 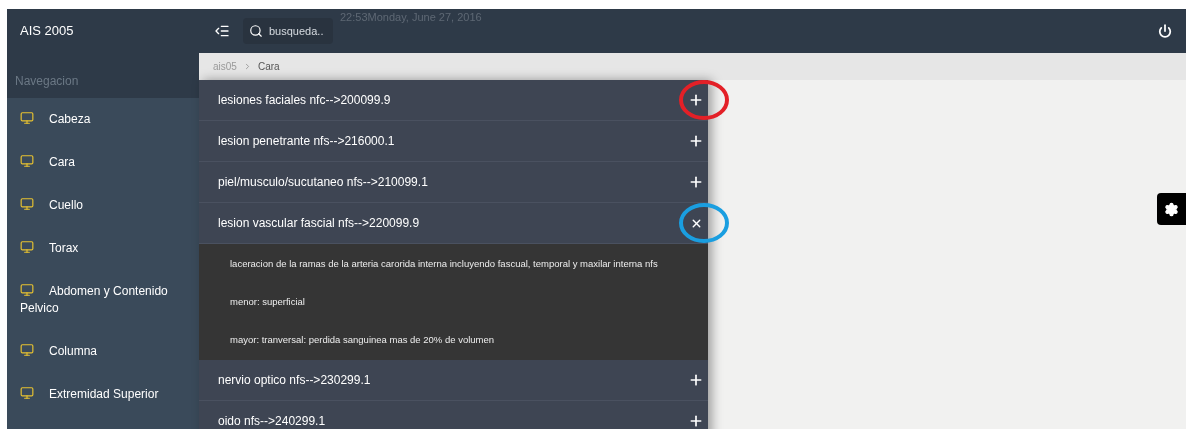 I want to click on detail-text: laceracion de la ramas de la arteria carorida interna incluyendo fascual, temporal y maxilar interna nfs, so click(x=444, y=264).